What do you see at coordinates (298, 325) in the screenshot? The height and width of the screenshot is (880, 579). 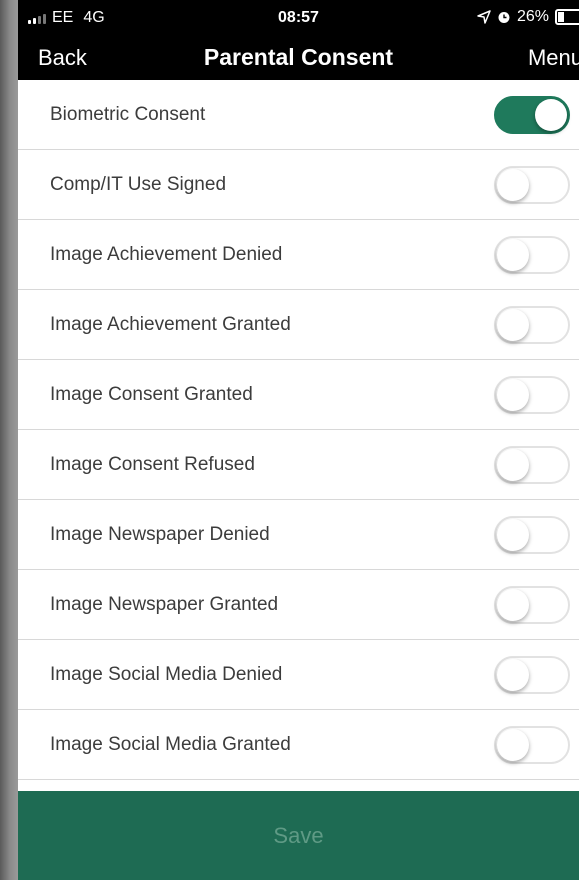 I see `consent-row: Image Achievement Granted` at bounding box center [298, 325].